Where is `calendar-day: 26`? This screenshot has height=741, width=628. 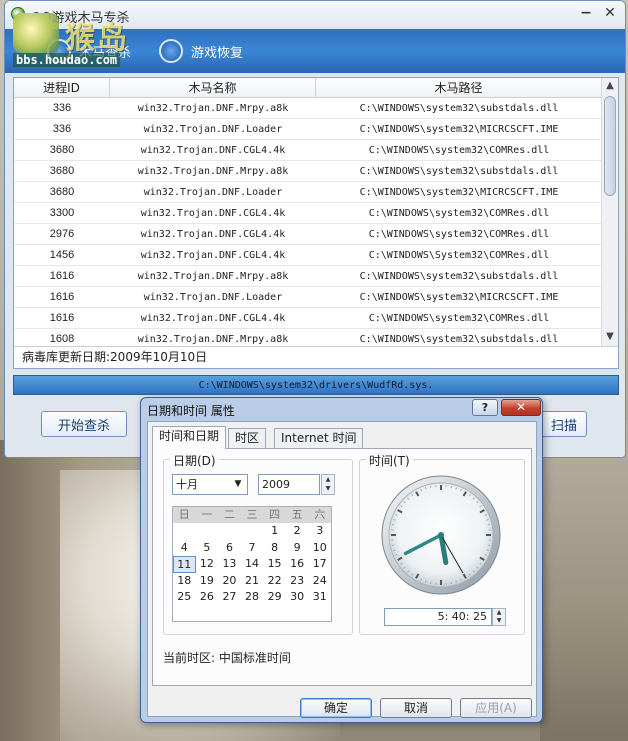
calendar-day: 26 is located at coordinates (207, 597).